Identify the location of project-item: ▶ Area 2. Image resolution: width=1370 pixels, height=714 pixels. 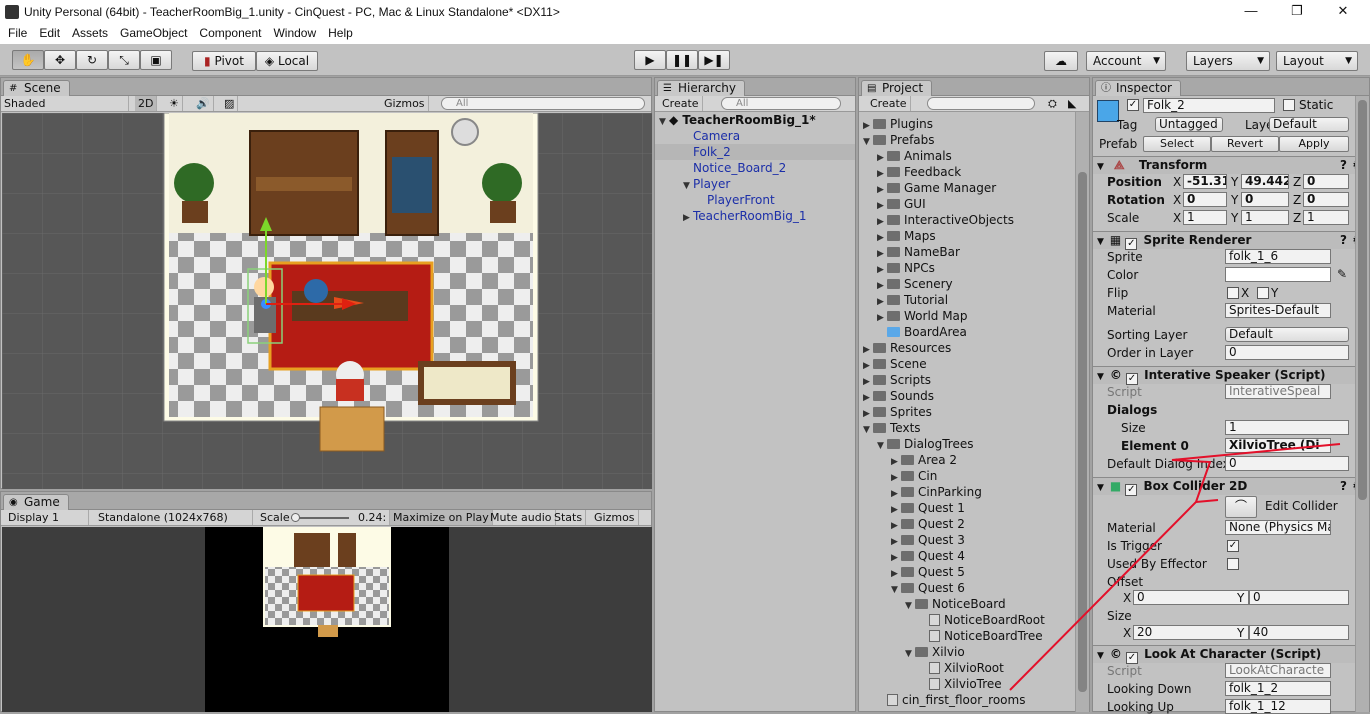
(924, 460).